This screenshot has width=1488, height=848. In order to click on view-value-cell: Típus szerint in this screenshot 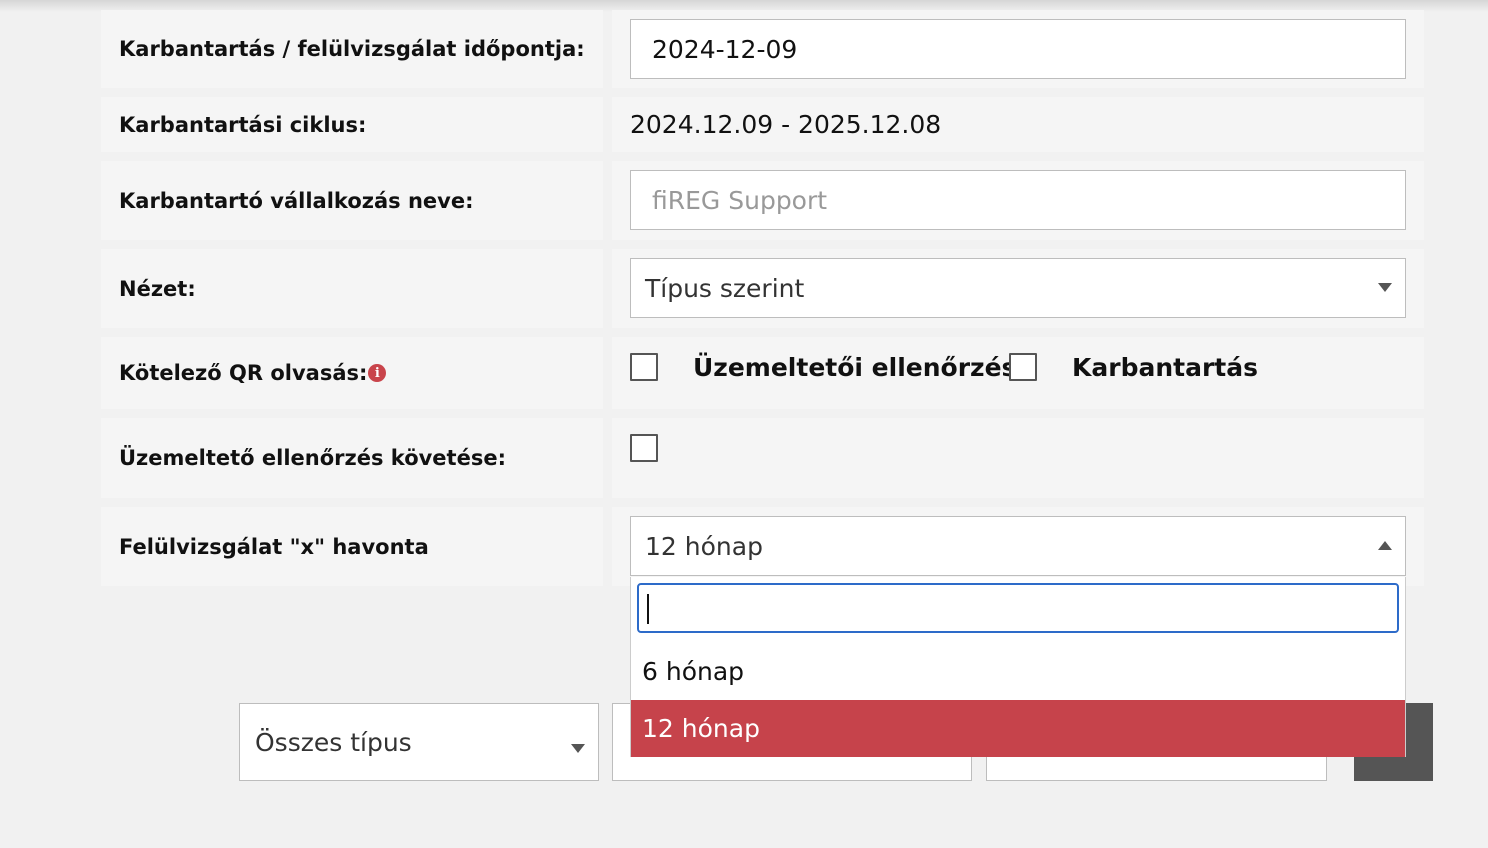, I will do `click(1018, 288)`.